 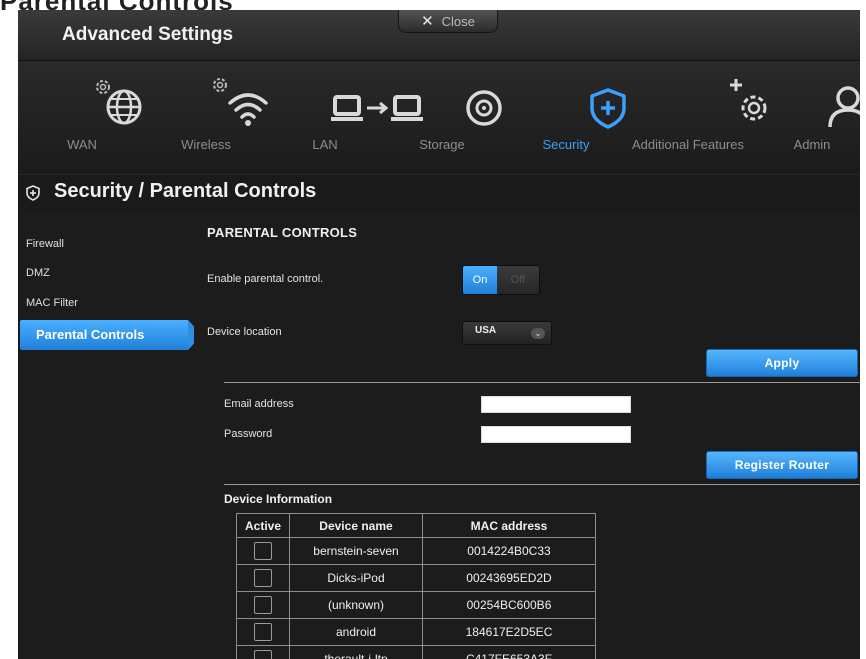 I want to click on app-title: Advanced Settings, so click(x=148, y=34).